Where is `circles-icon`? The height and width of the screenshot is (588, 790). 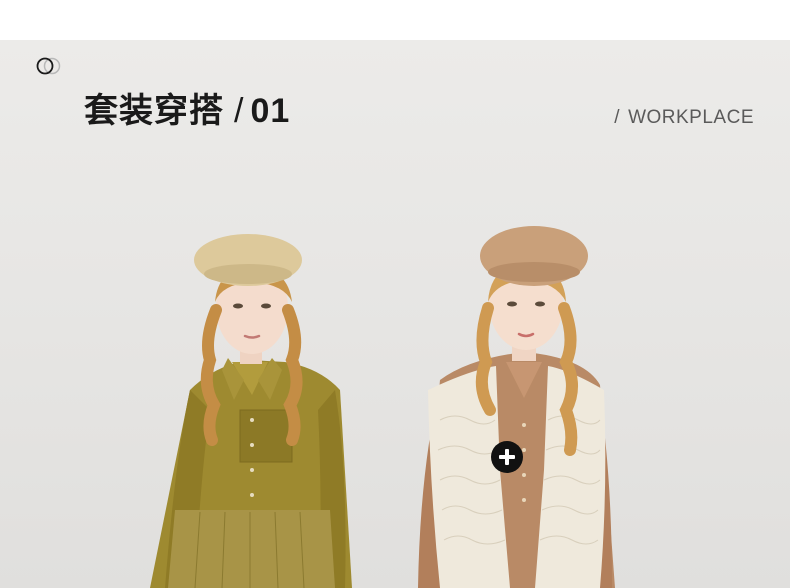
circles-icon is located at coordinates (48, 66).